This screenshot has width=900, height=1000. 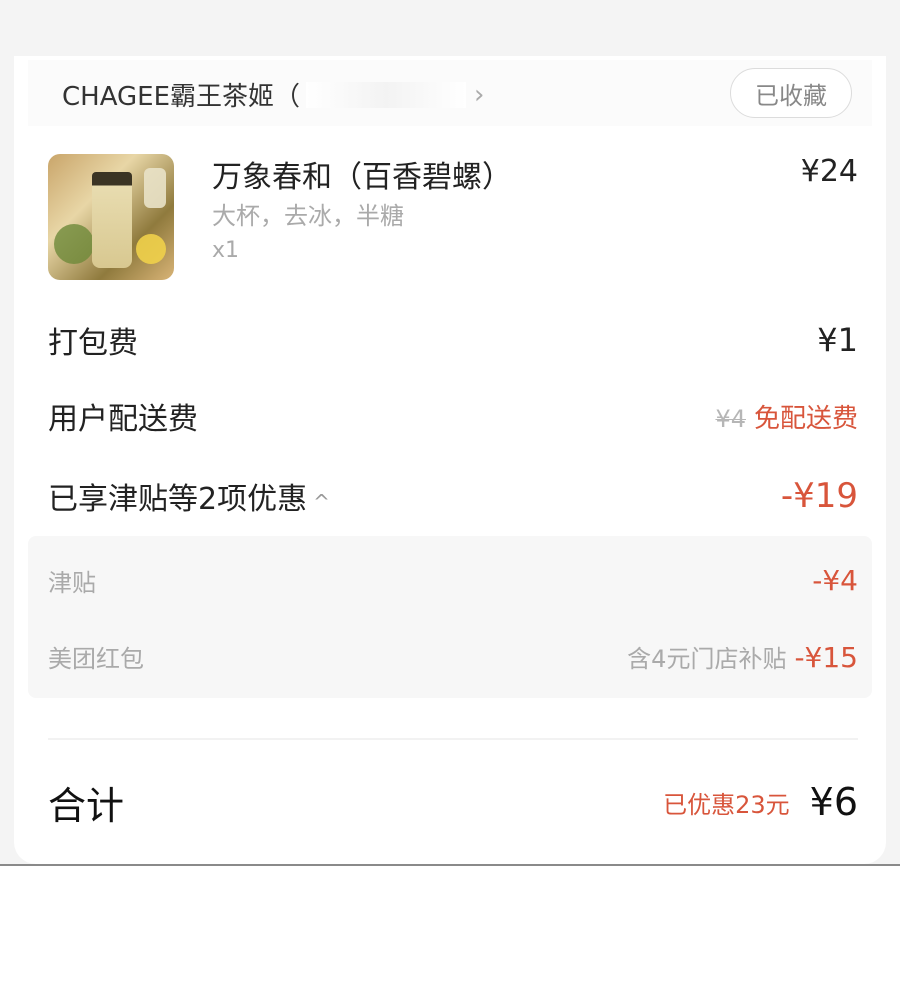 I want to click on store-name-link: CHAGEE霸王茶姬（ ›, so click(x=273, y=94).